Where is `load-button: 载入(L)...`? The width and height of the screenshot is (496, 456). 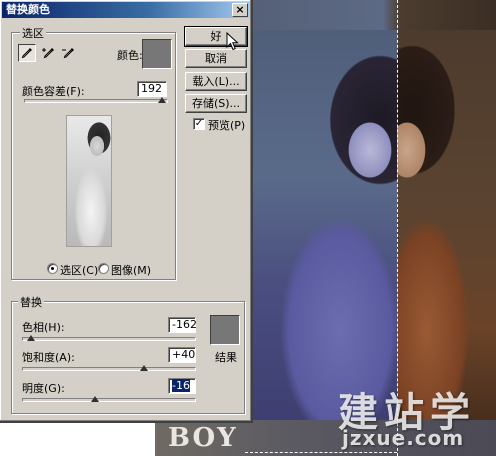 load-button: 载入(L)... is located at coordinates (216, 81).